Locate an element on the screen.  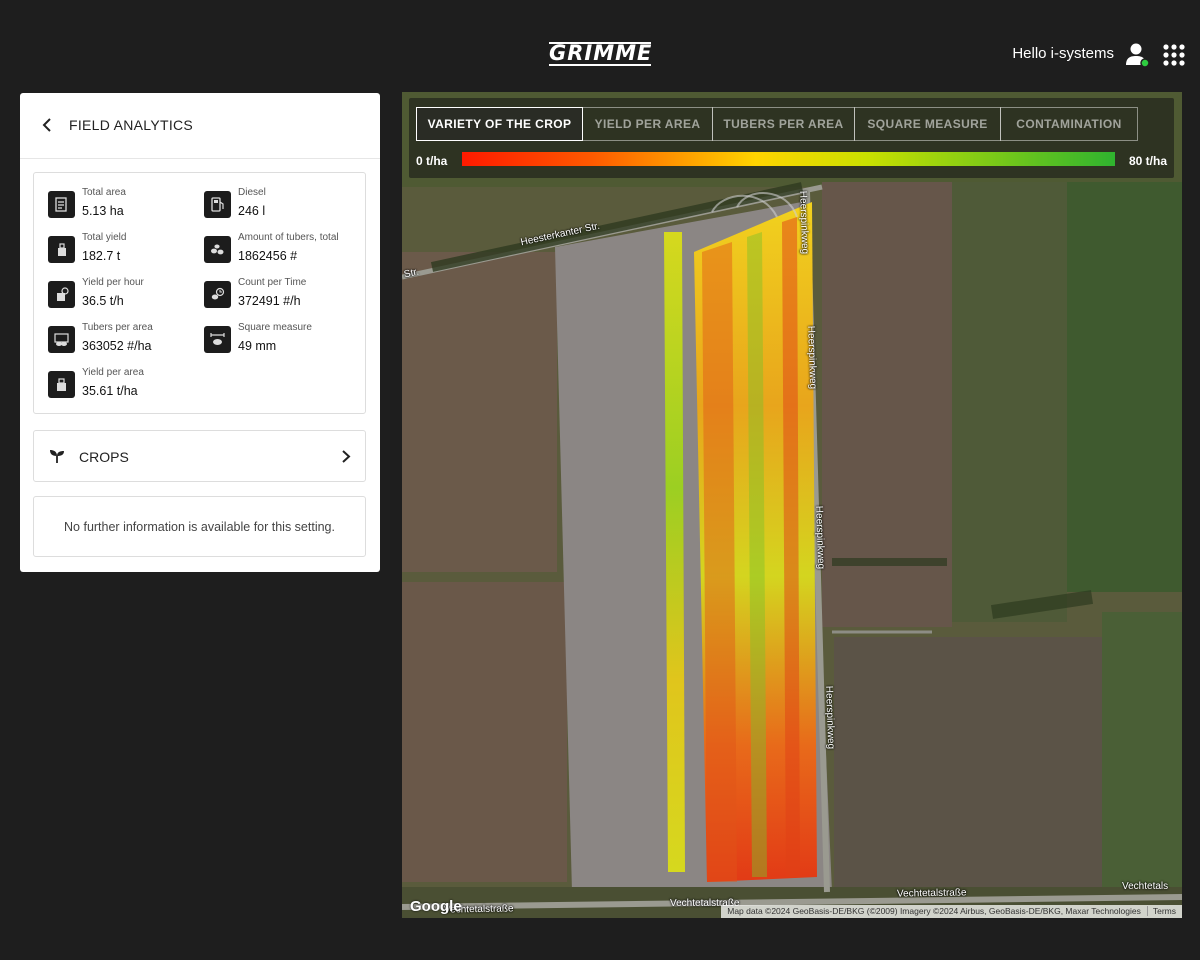
stat-count-per-time: Count per Time 372491 #/h is located at coordinates (279, 297).